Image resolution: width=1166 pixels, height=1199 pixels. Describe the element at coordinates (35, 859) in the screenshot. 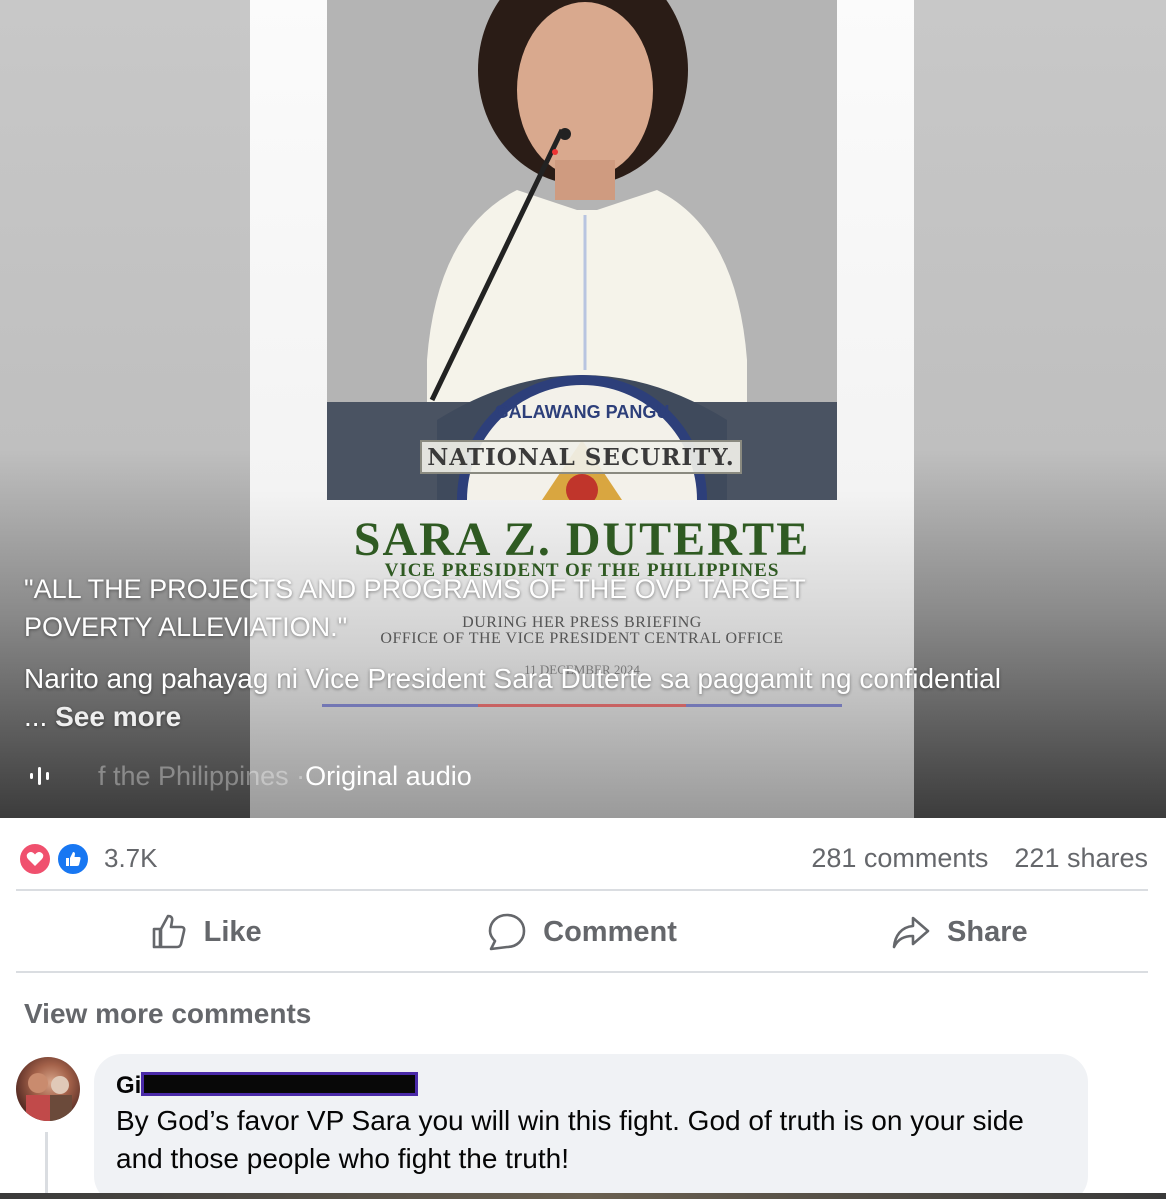

I see `love-reaction-icon` at that location.